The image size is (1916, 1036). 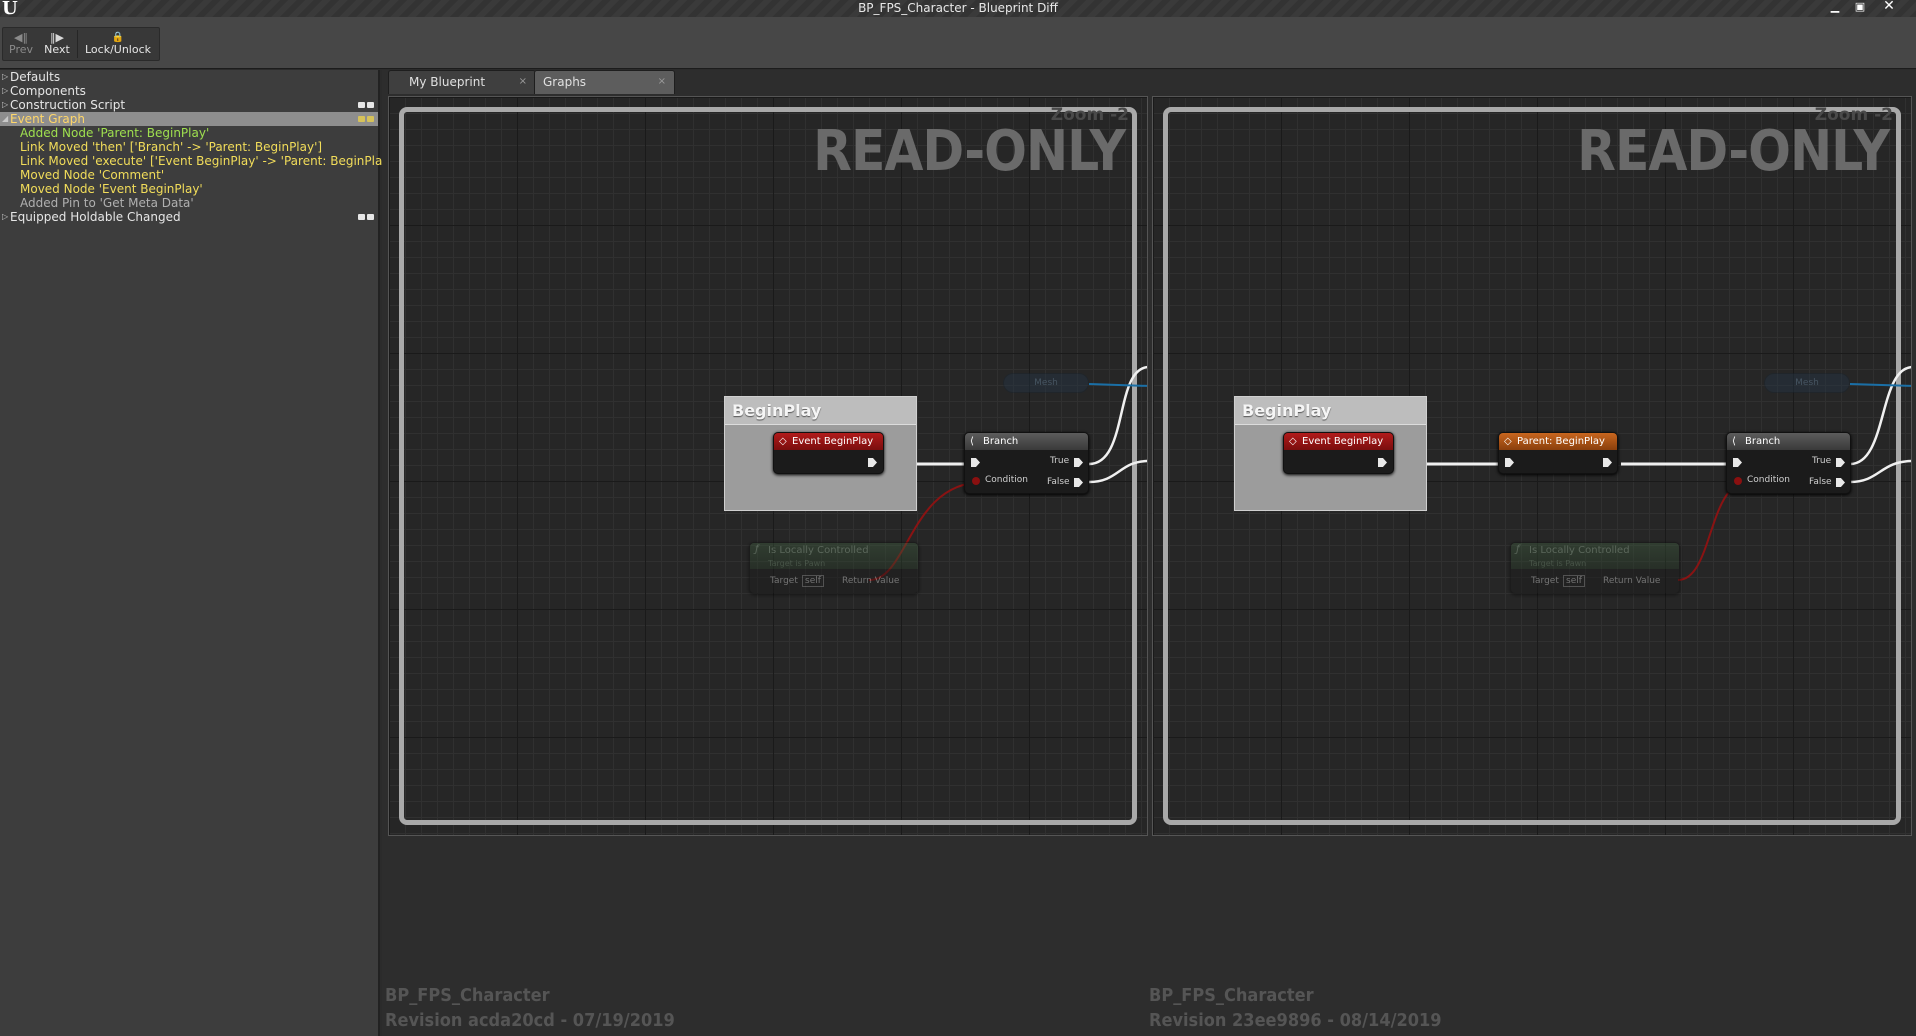 I want to click on prev-button: ◀‖ Prev, so click(x=21, y=44).